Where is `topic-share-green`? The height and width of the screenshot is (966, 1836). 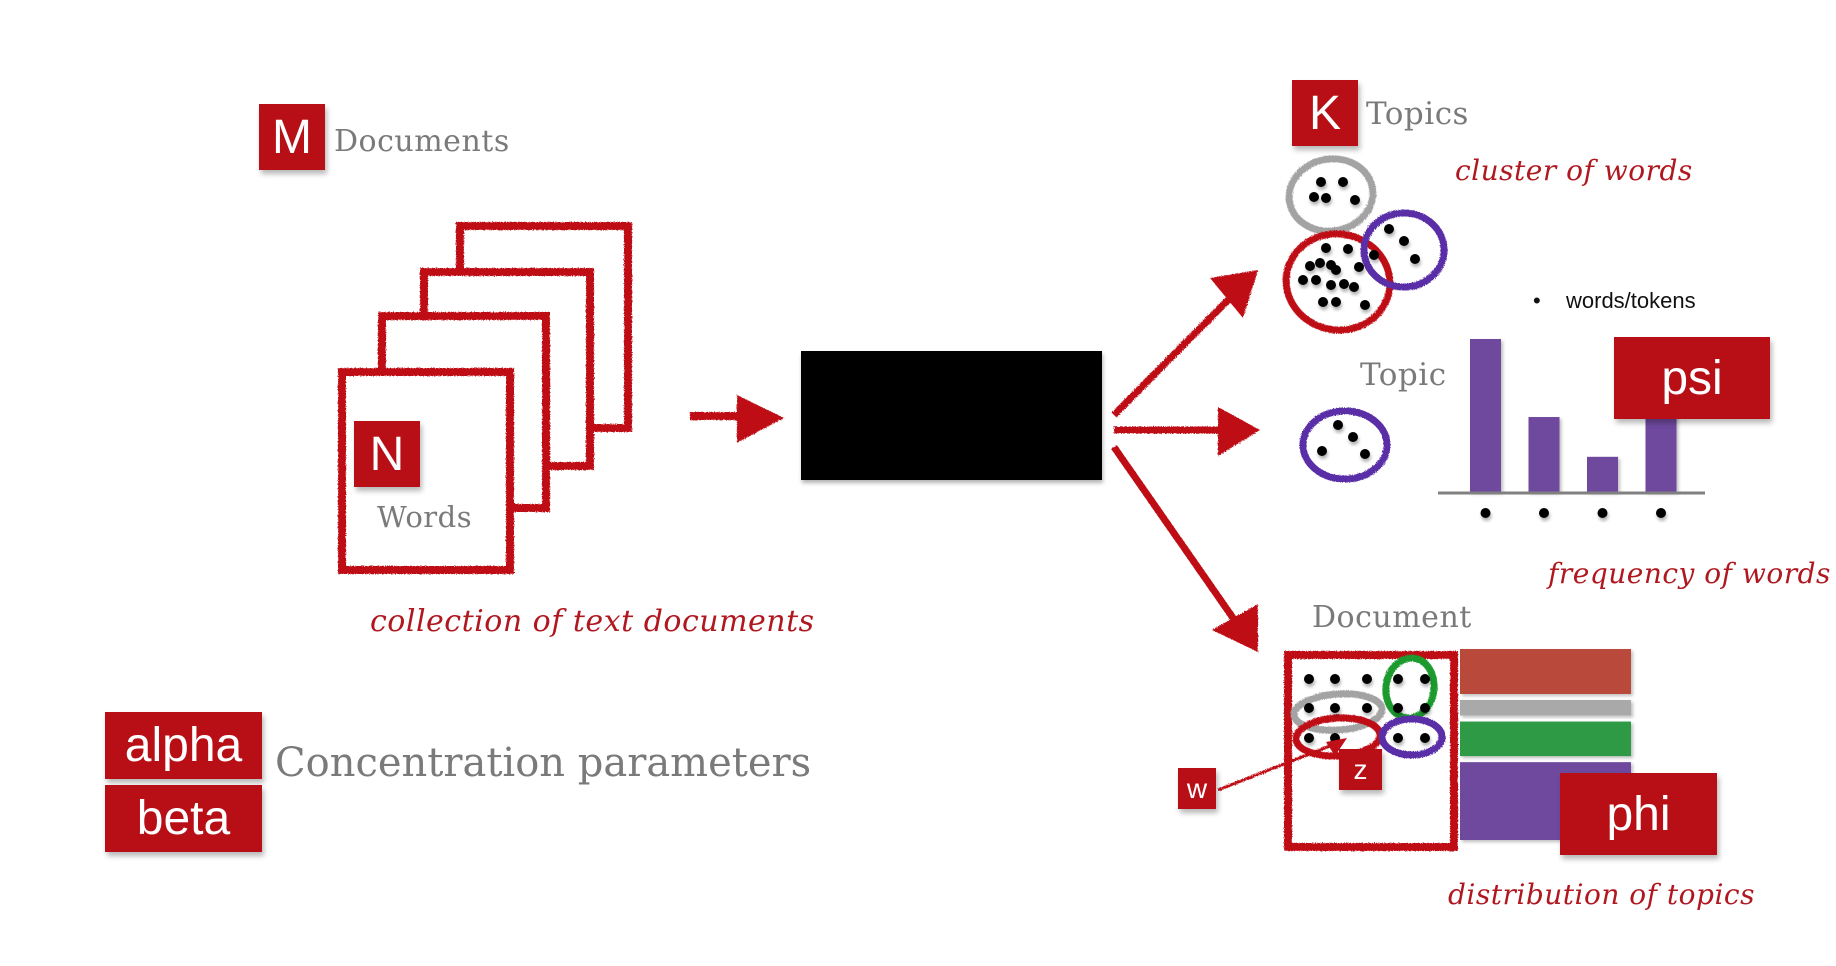 topic-share-green is located at coordinates (1545, 739).